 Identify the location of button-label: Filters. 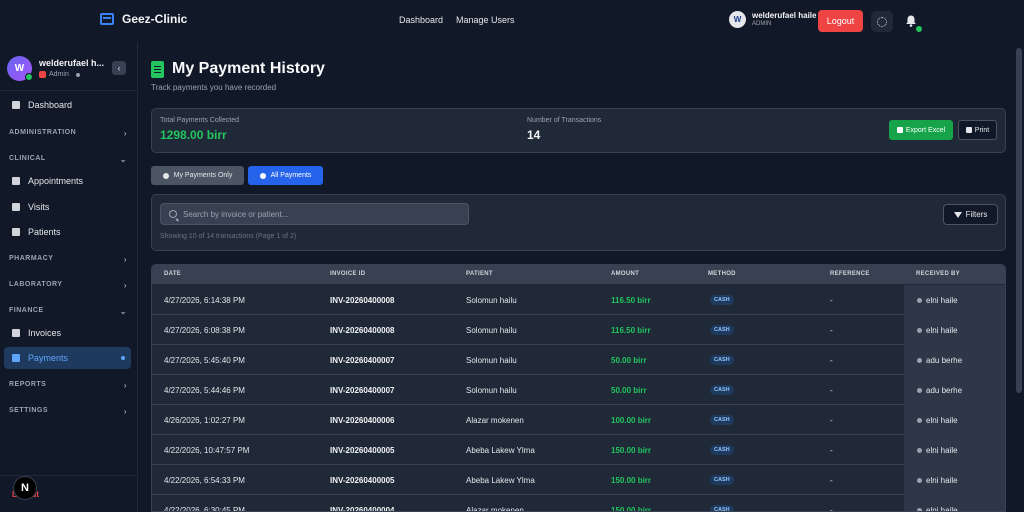
(976, 214).